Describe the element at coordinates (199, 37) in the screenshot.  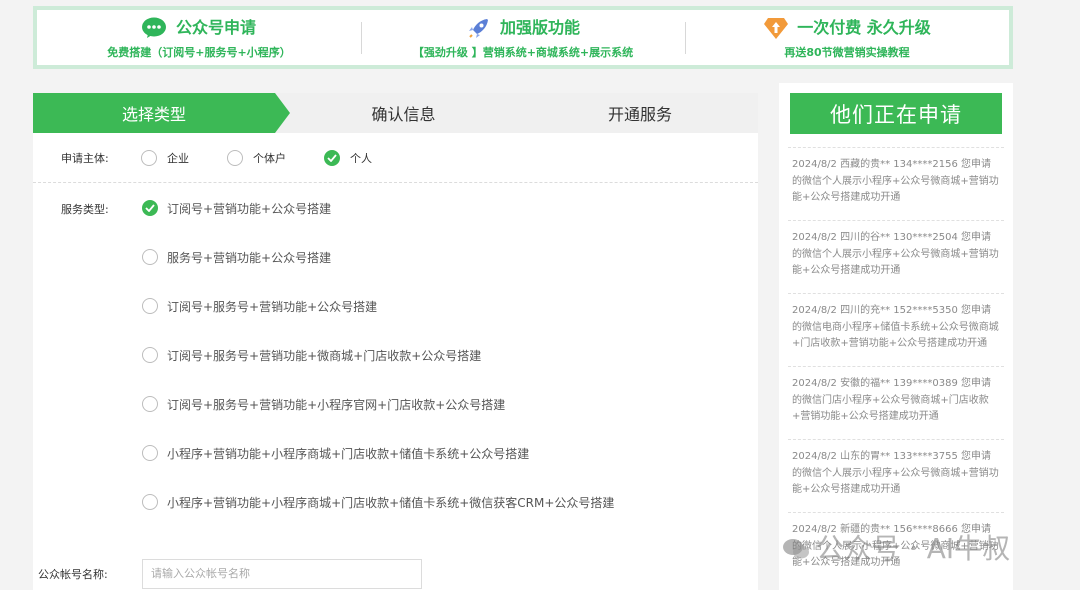
I see `banner-item-apply: 公众号申请 免费搭建（订阅号+服务号+小程序）` at that location.